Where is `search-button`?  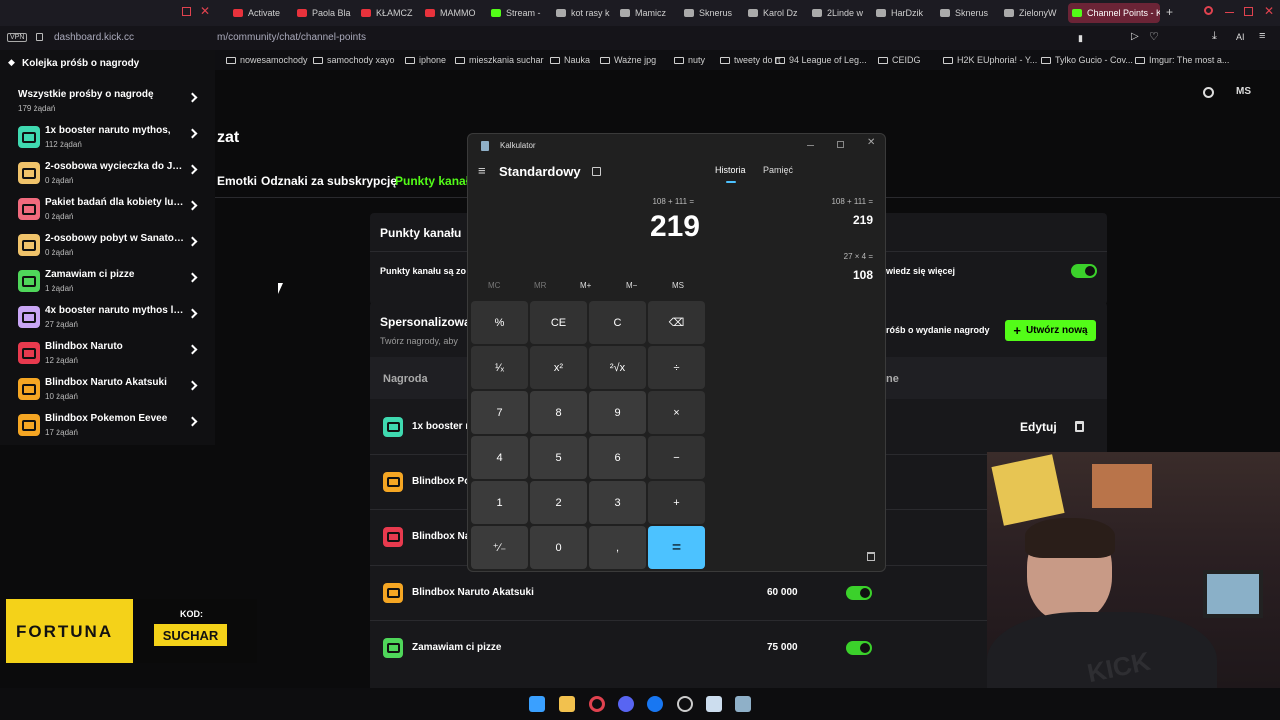
search-button is located at coordinates (1208, 92).